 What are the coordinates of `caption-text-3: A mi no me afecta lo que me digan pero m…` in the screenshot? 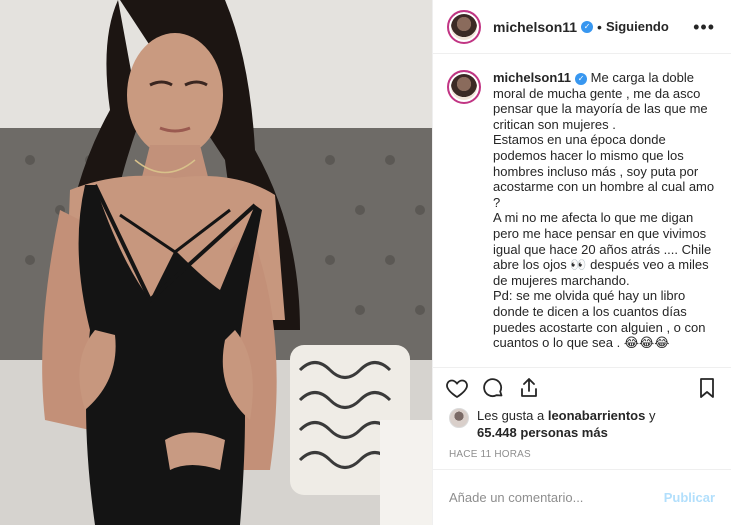 It's located at (604, 249).